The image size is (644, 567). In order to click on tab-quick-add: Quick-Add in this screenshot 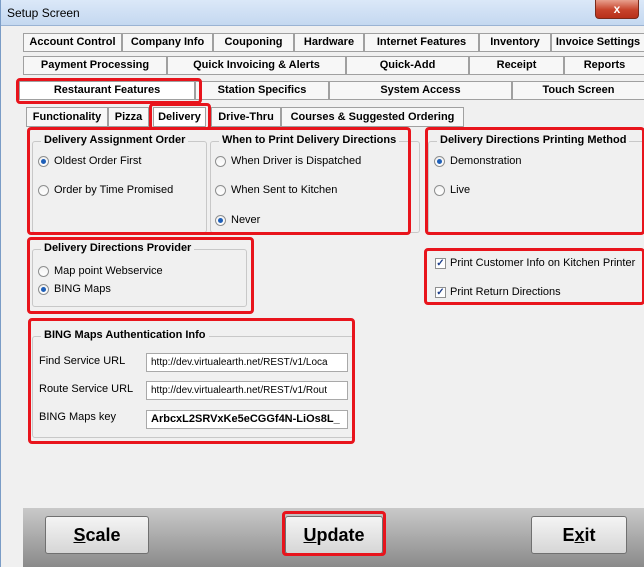, I will do `click(407, 65)`.